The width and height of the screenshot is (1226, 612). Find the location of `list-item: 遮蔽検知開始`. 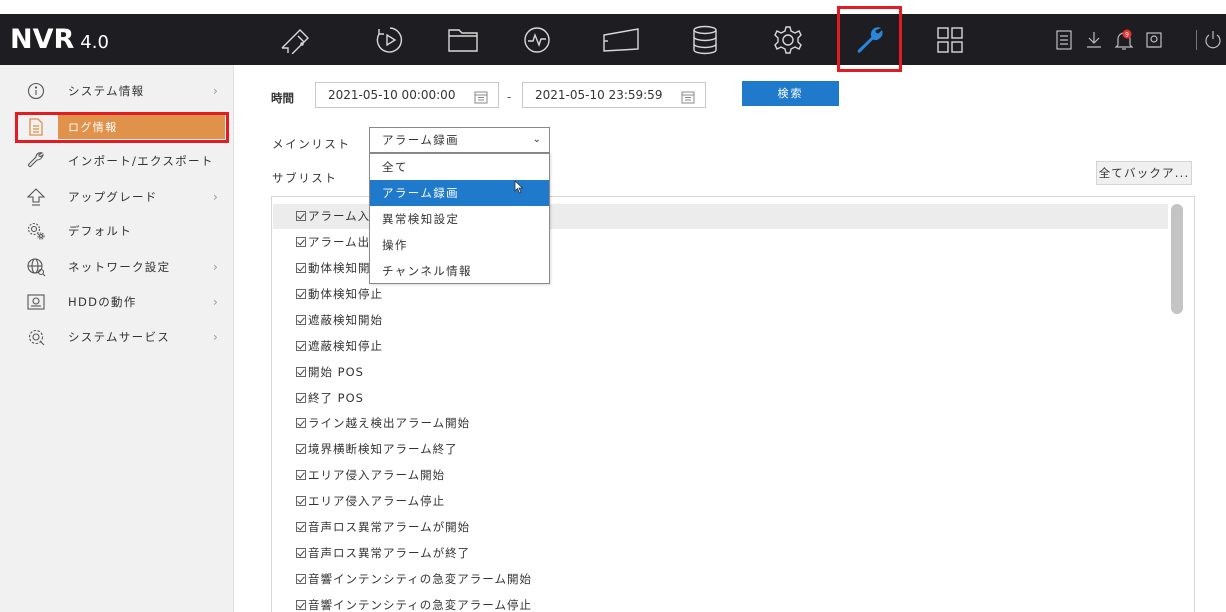

list-item: 遮蔽検知開始 is located at coordinates (339, 320).